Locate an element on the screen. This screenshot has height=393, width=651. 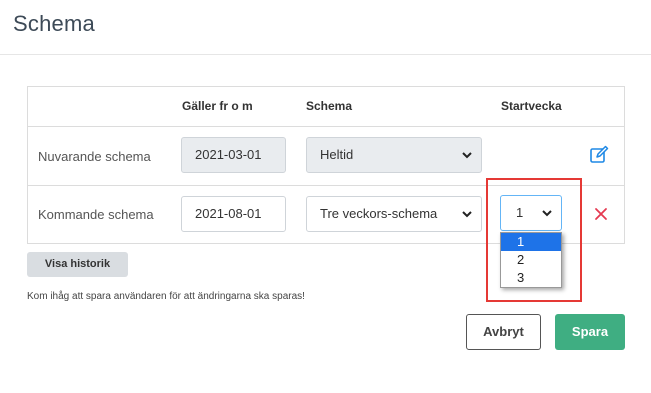
upcoming-valid-from-field: 2021-08-01 is located at coordinates (233, 214).